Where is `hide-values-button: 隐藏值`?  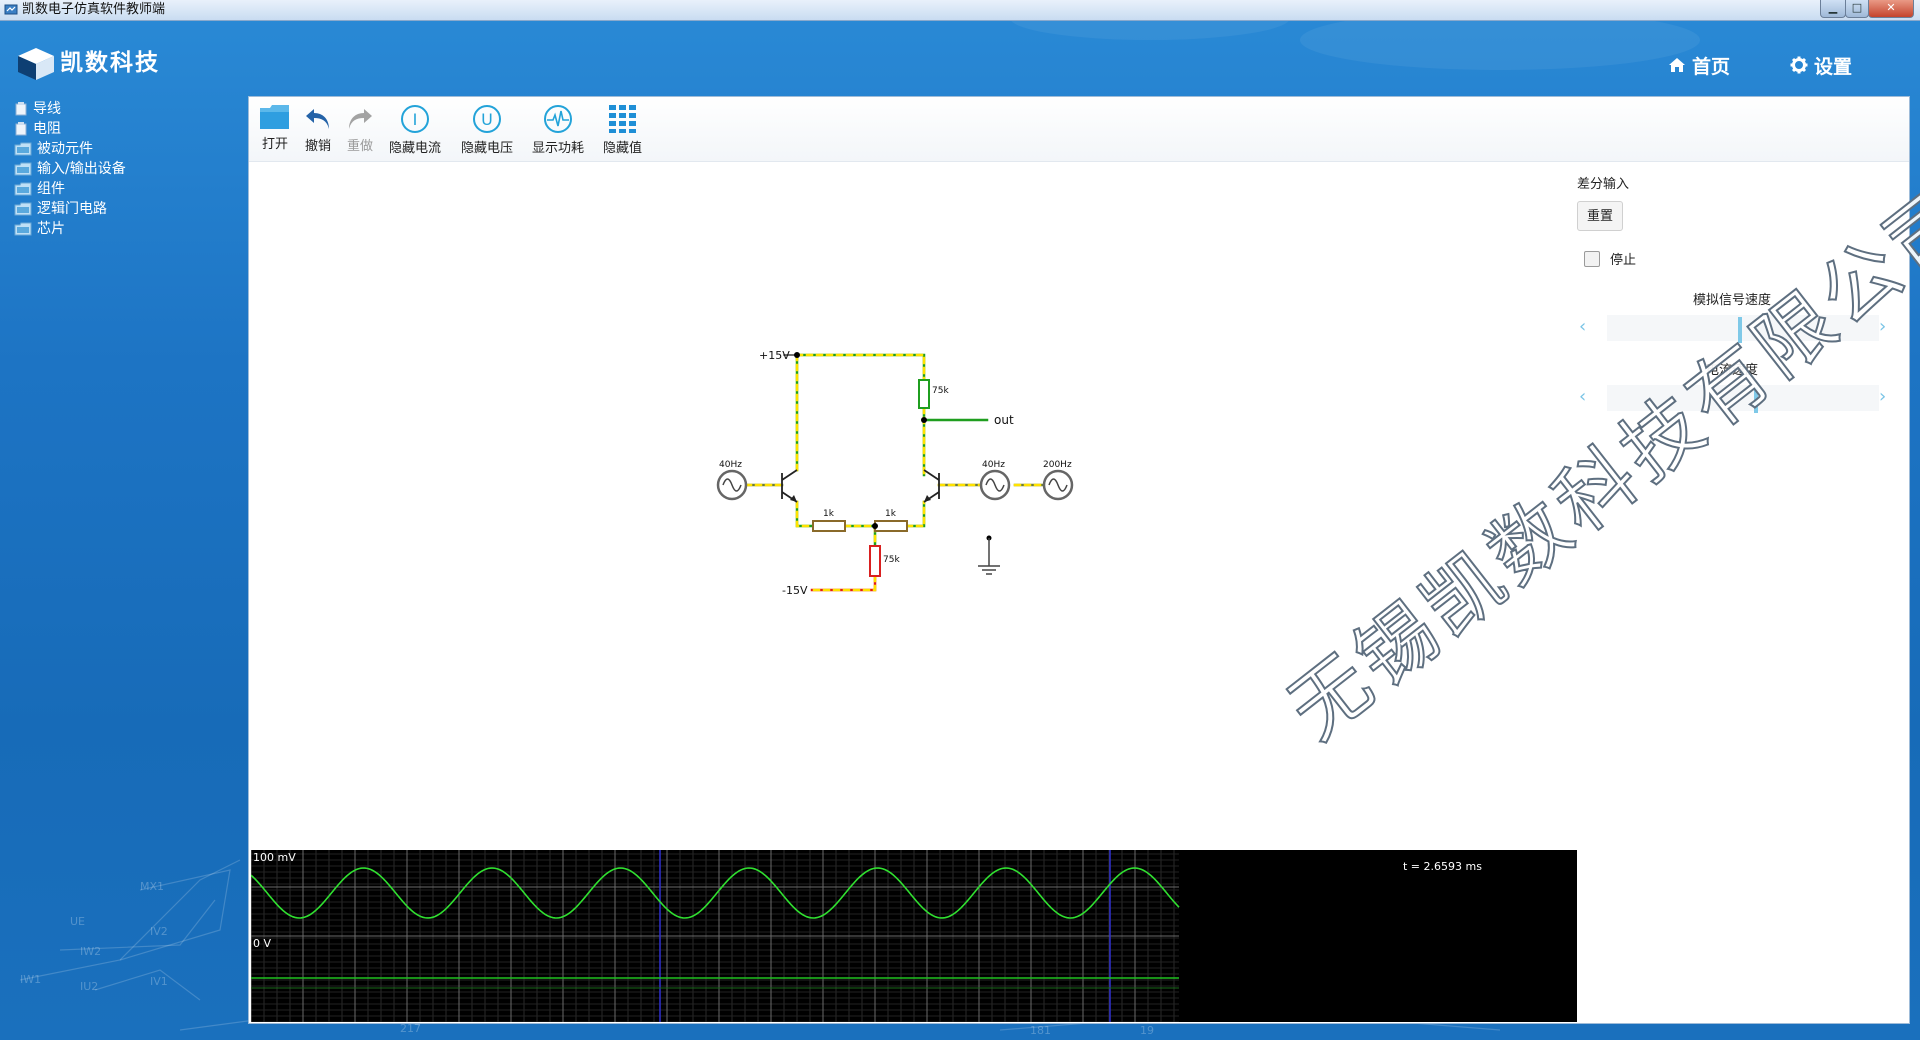 hide-values-button: 隐藏值 is located at coordinates (622, 131).